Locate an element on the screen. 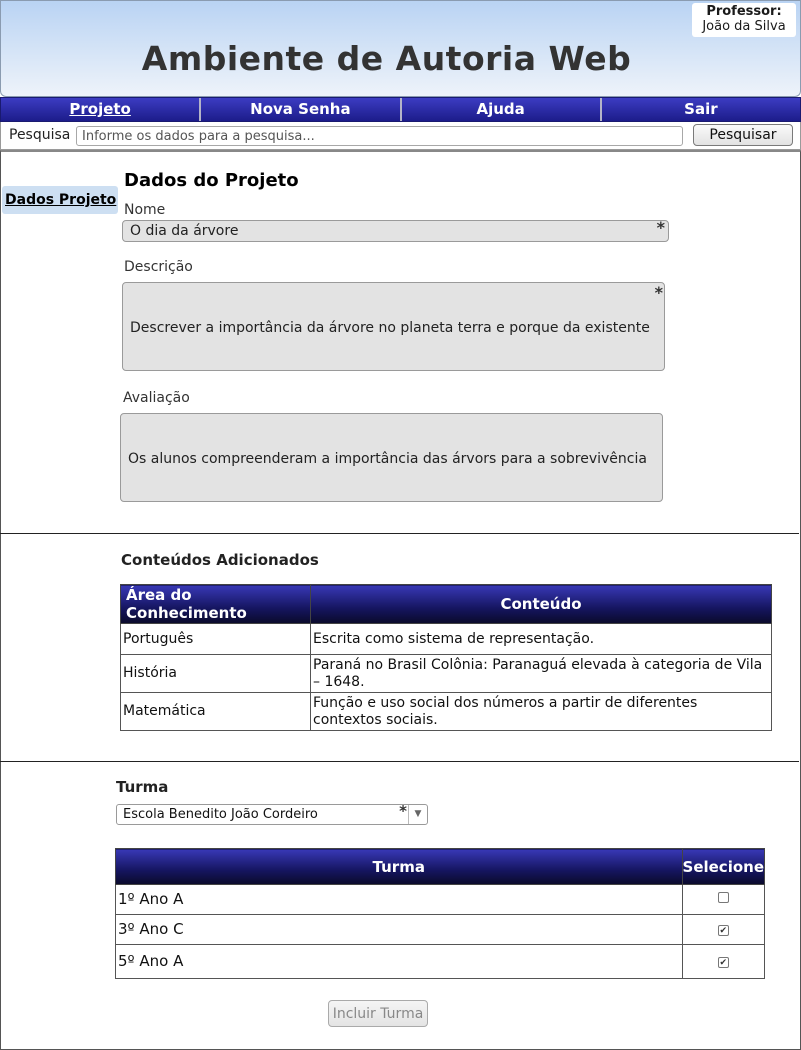 Image resolution: width=801 pixels, height=1050 pixels. table-row: 3º Ano C ✔ is located at coordinates (440, 929).